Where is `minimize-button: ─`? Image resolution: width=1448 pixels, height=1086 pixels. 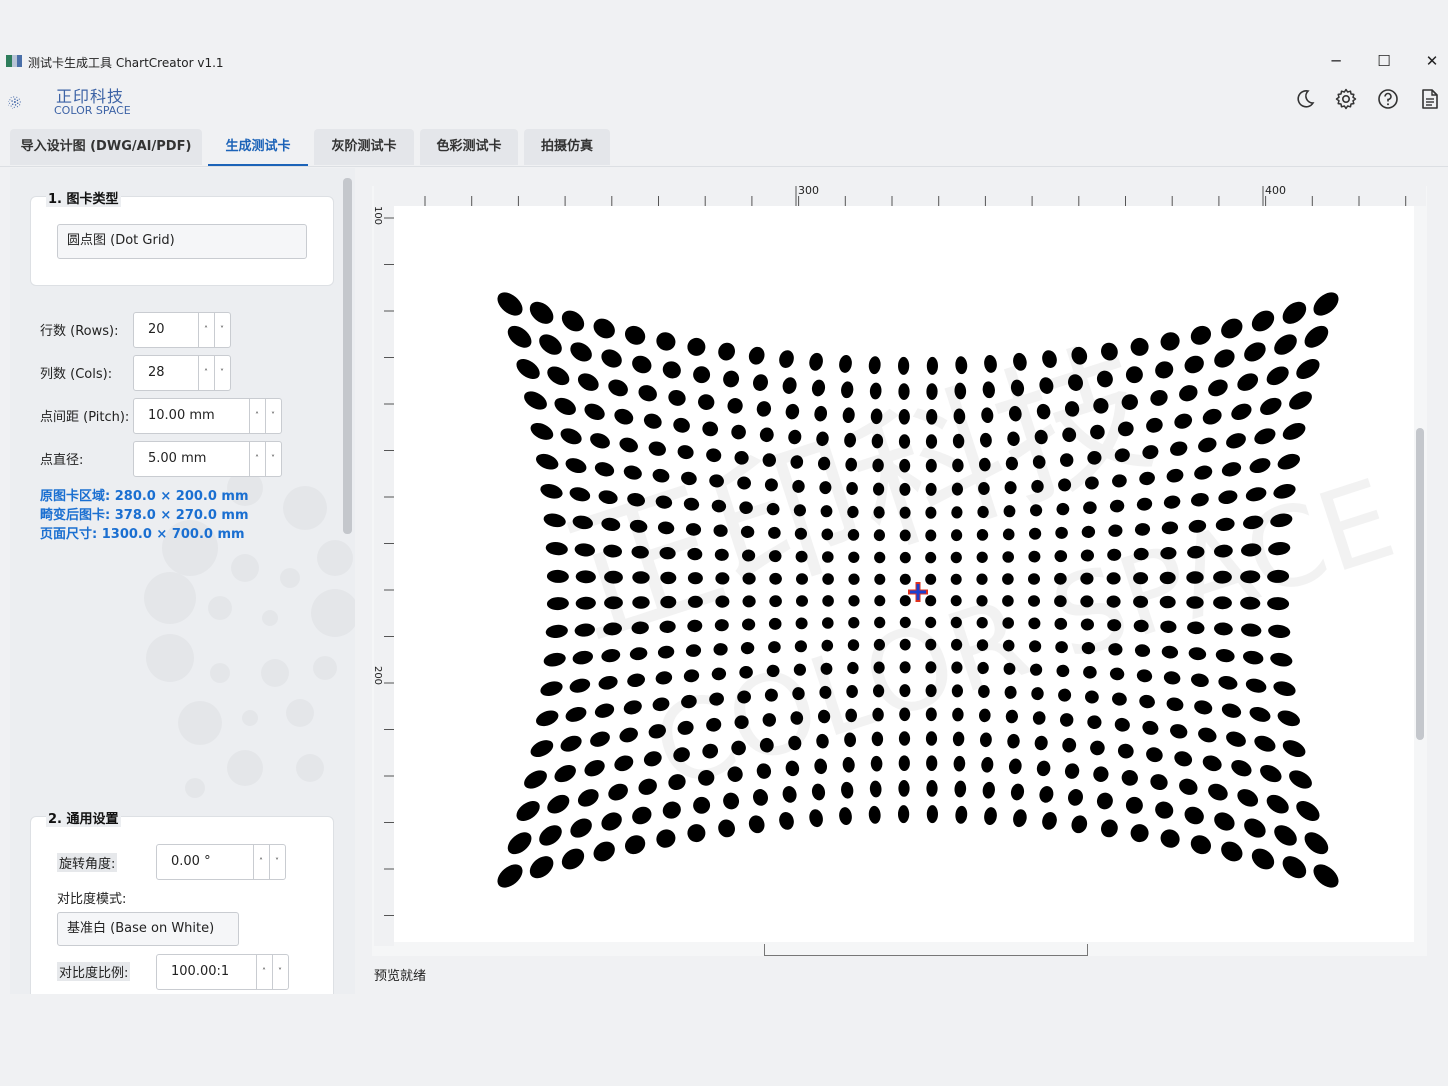
minimize-button: ─ is located at coordinates (1336, 61).